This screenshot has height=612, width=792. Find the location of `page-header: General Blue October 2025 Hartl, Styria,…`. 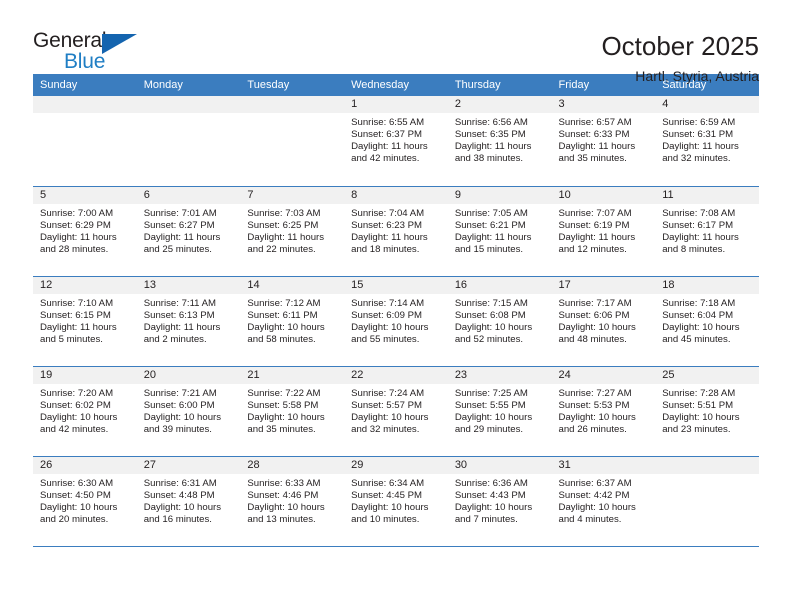

page-header: General Blue October 2025 Hartl, Styria,… is located at coordinates (396, 42).